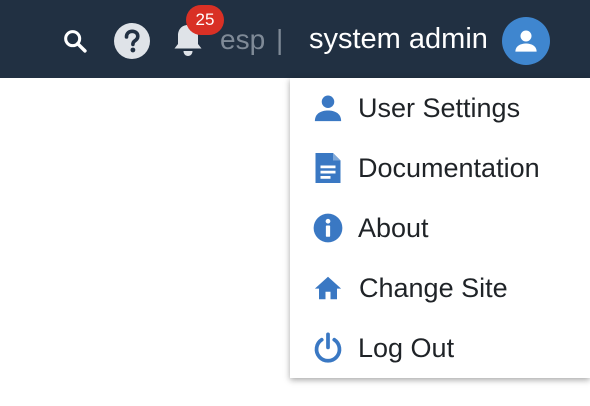  I want to click on help-button, so click(132, 41).